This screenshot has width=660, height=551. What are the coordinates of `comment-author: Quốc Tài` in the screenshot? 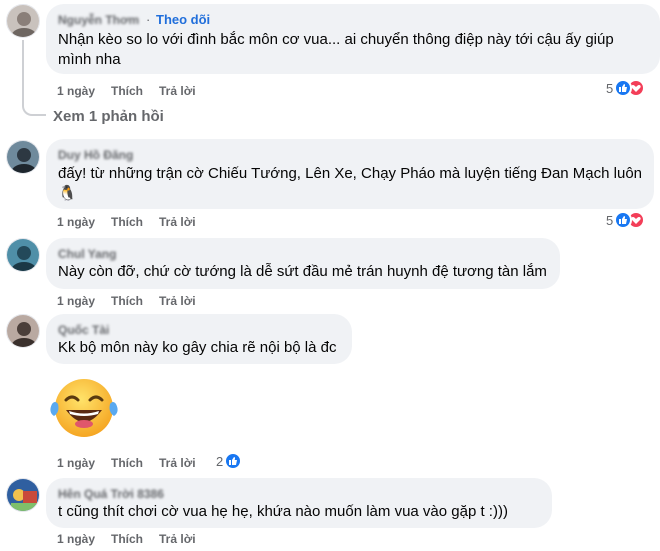 It's located at (199, 330).